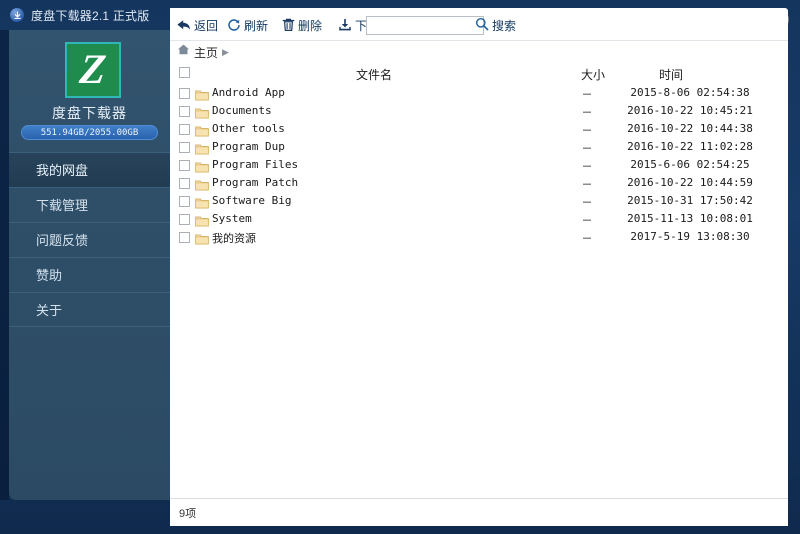  I want to click on sidebar-item-feedback: 问题反馈, so click(89, 239).